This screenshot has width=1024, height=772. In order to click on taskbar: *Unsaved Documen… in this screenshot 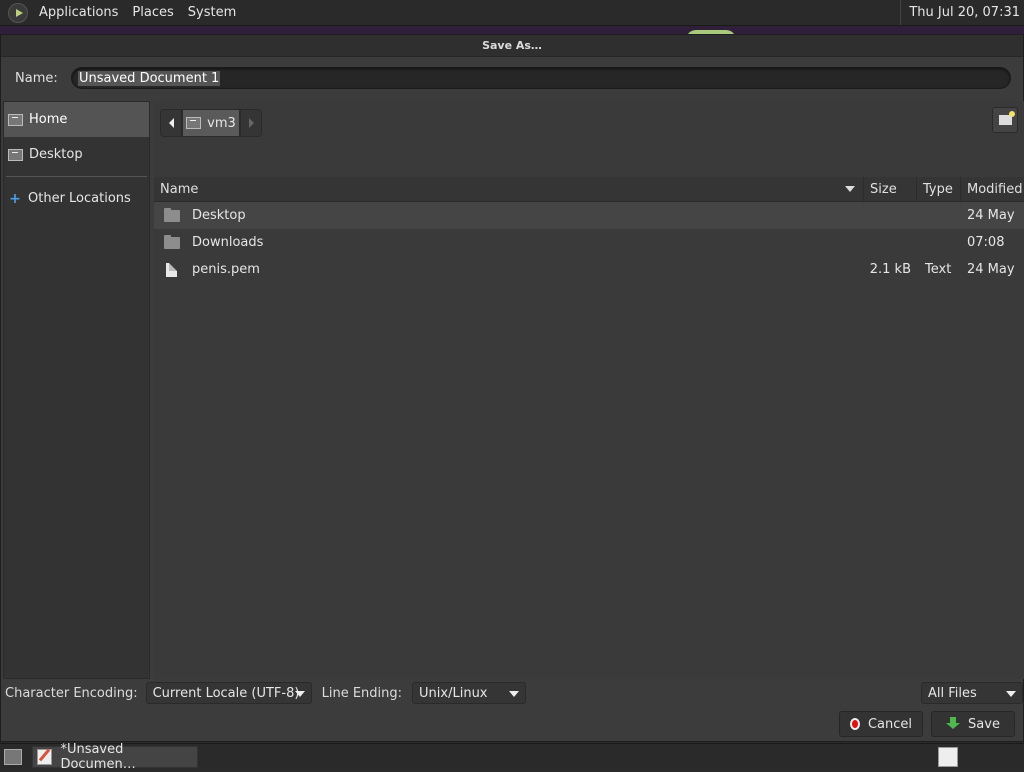, I will do `click(512, 757)`.